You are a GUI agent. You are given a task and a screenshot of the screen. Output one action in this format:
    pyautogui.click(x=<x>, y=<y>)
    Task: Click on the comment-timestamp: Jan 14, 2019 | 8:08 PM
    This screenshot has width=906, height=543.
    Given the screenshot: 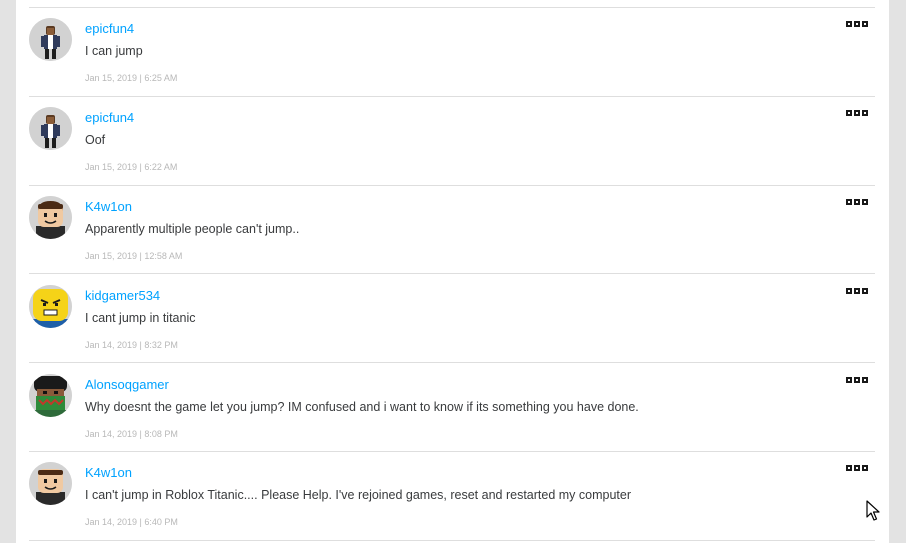 What is the action you would take?
    pyautogui.click(x=131, y=434)
    